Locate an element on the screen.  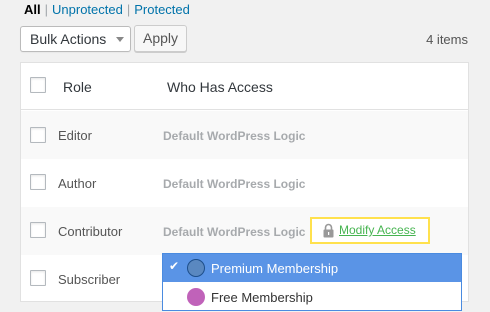
table-header: Role Who Has Access is located at coordinates (244, 86).